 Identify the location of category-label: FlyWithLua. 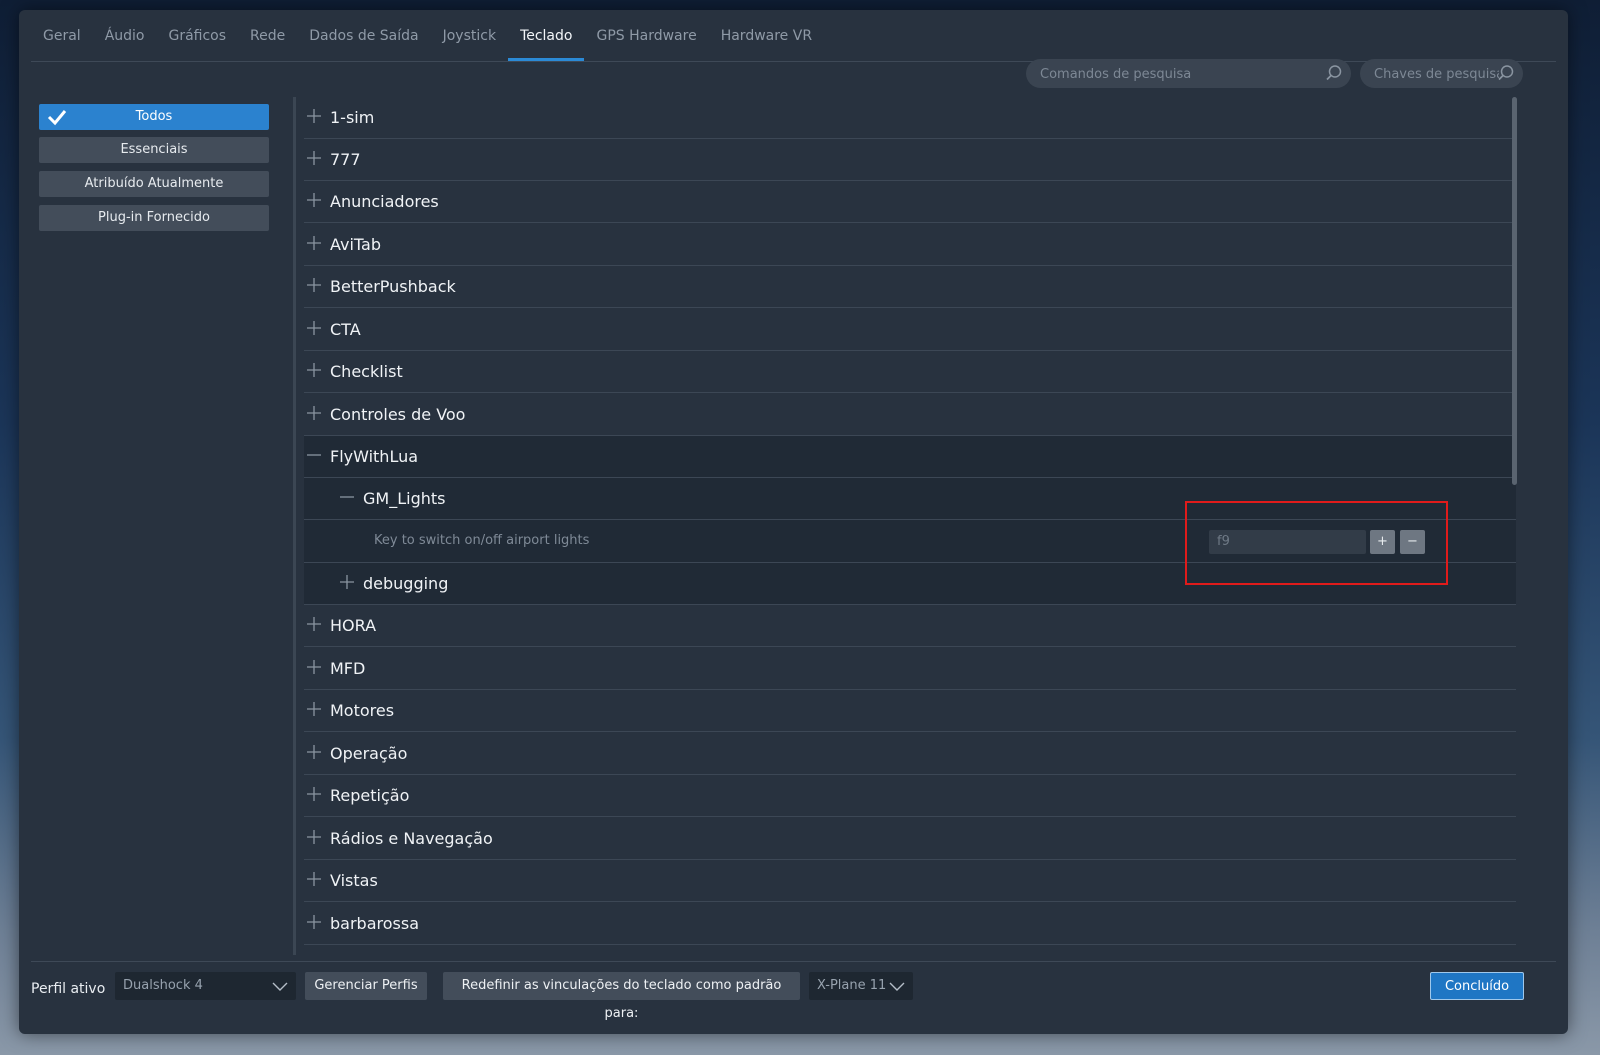
(374, 456).